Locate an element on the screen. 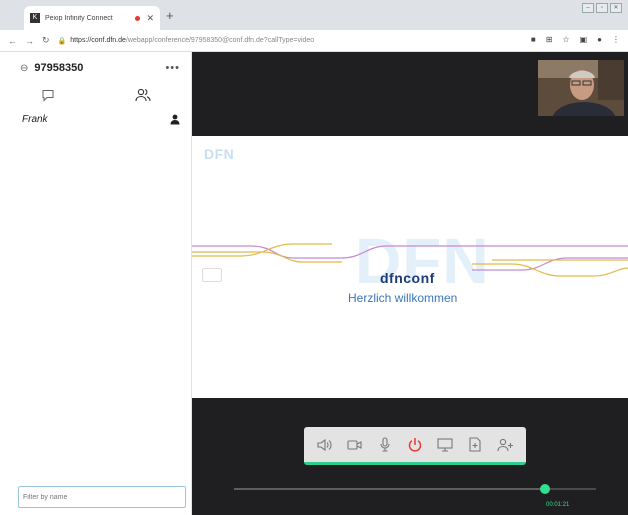 The width and height of the screenshot is (628, 515). call-controls is located at coordinates (415, 446).